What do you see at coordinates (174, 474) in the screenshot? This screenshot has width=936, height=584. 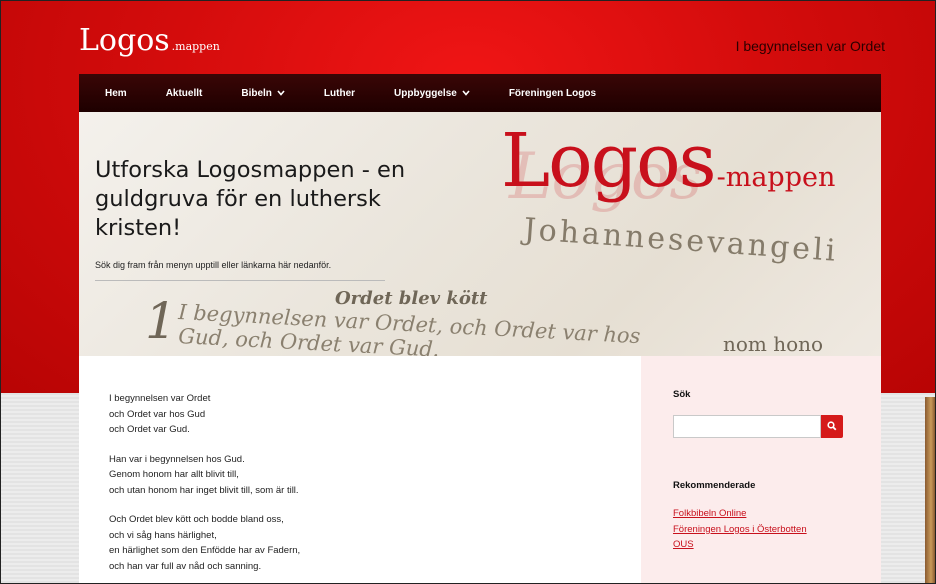 I see `text-line: Genom honom har allt blivit till,` at bounding box center [174, 474].